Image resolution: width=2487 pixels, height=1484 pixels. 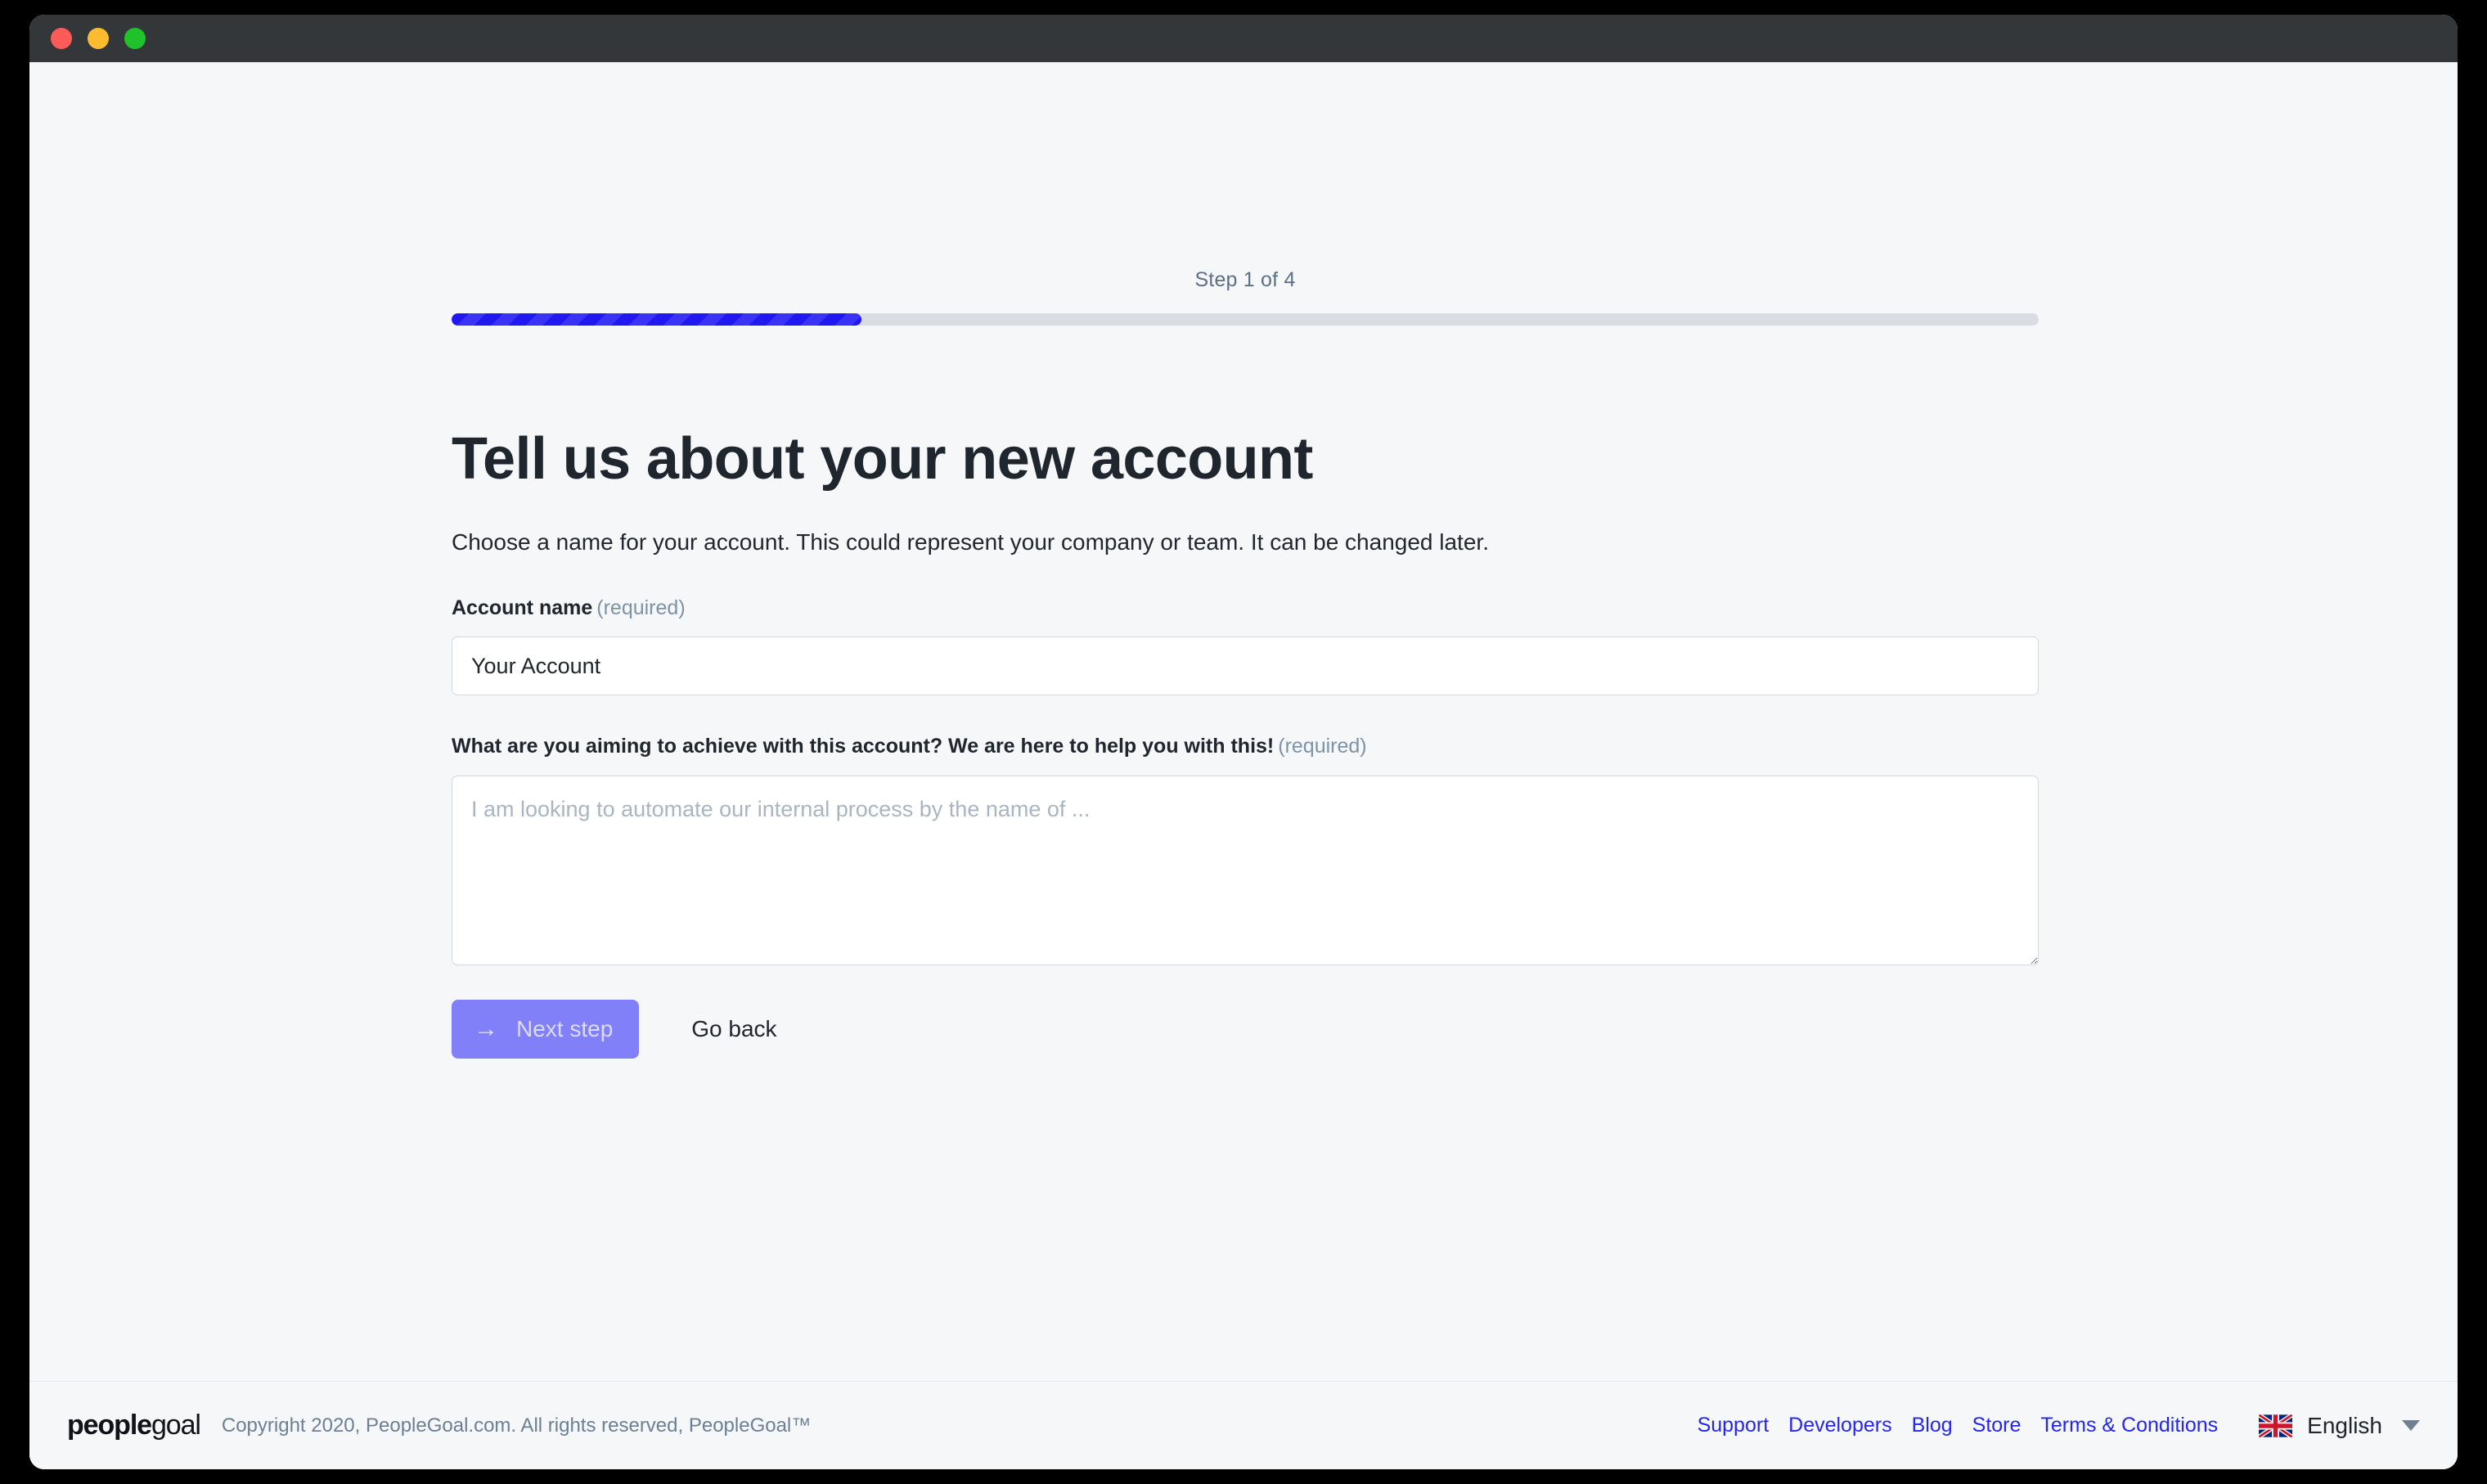 I want to click on footer-link-developers: Developers, so click(x=1839, y=1425).